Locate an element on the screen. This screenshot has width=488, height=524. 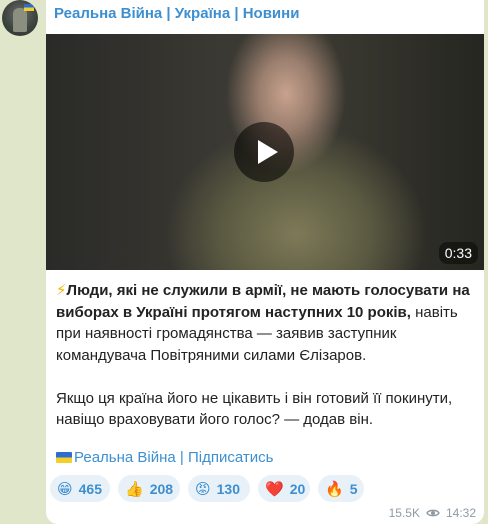
play-button is located at coordinates (264, 152).